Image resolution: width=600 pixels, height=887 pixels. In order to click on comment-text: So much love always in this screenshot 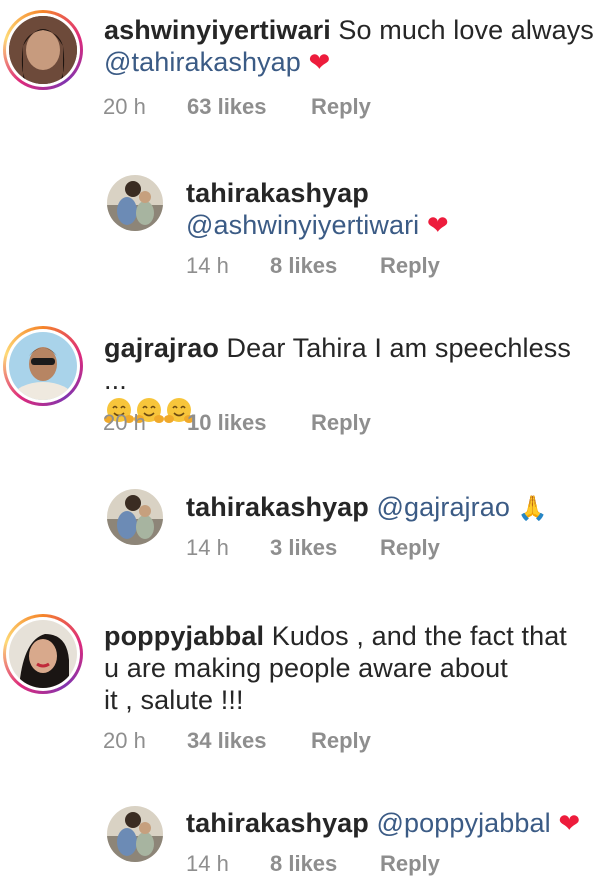, I will do `click(462, 30)`.